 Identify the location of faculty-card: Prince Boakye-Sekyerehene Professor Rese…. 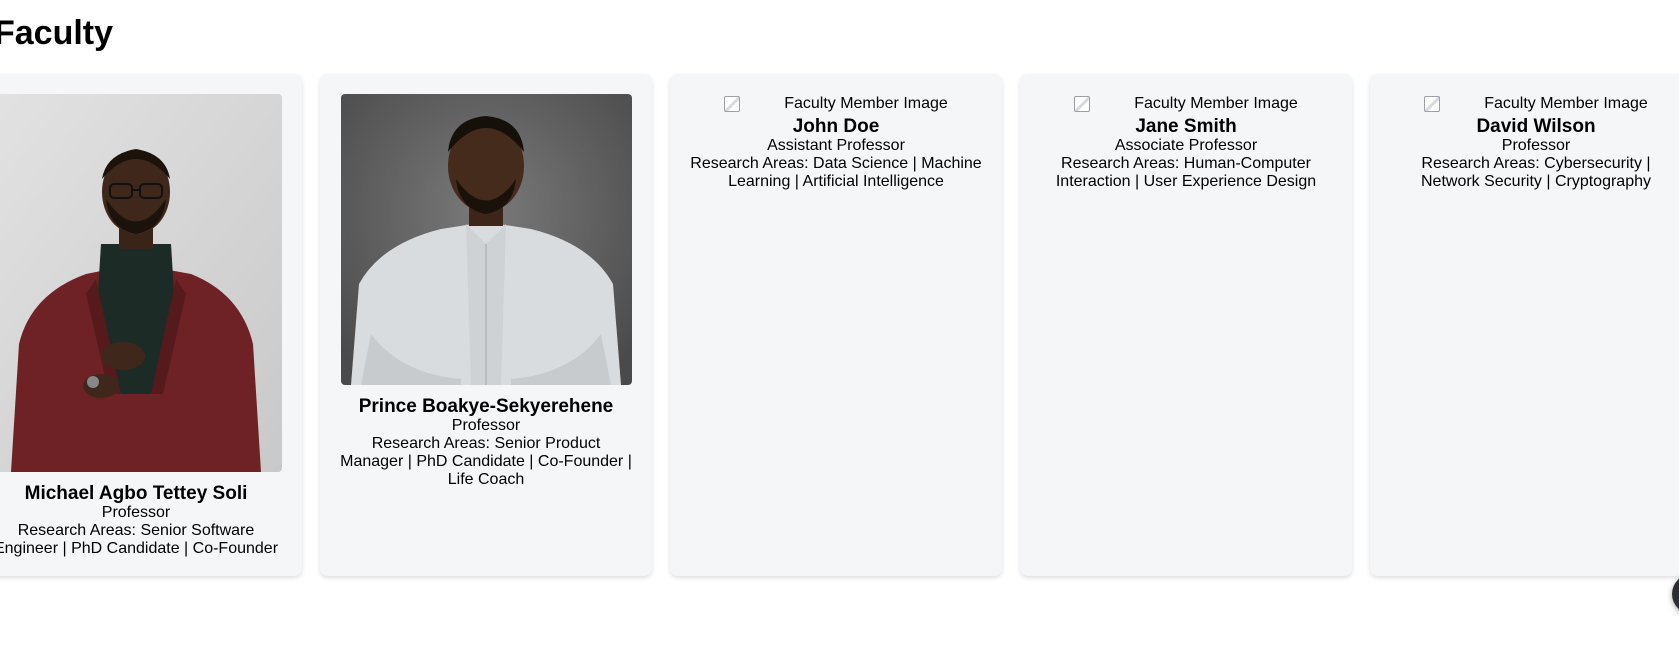
(486, 325).